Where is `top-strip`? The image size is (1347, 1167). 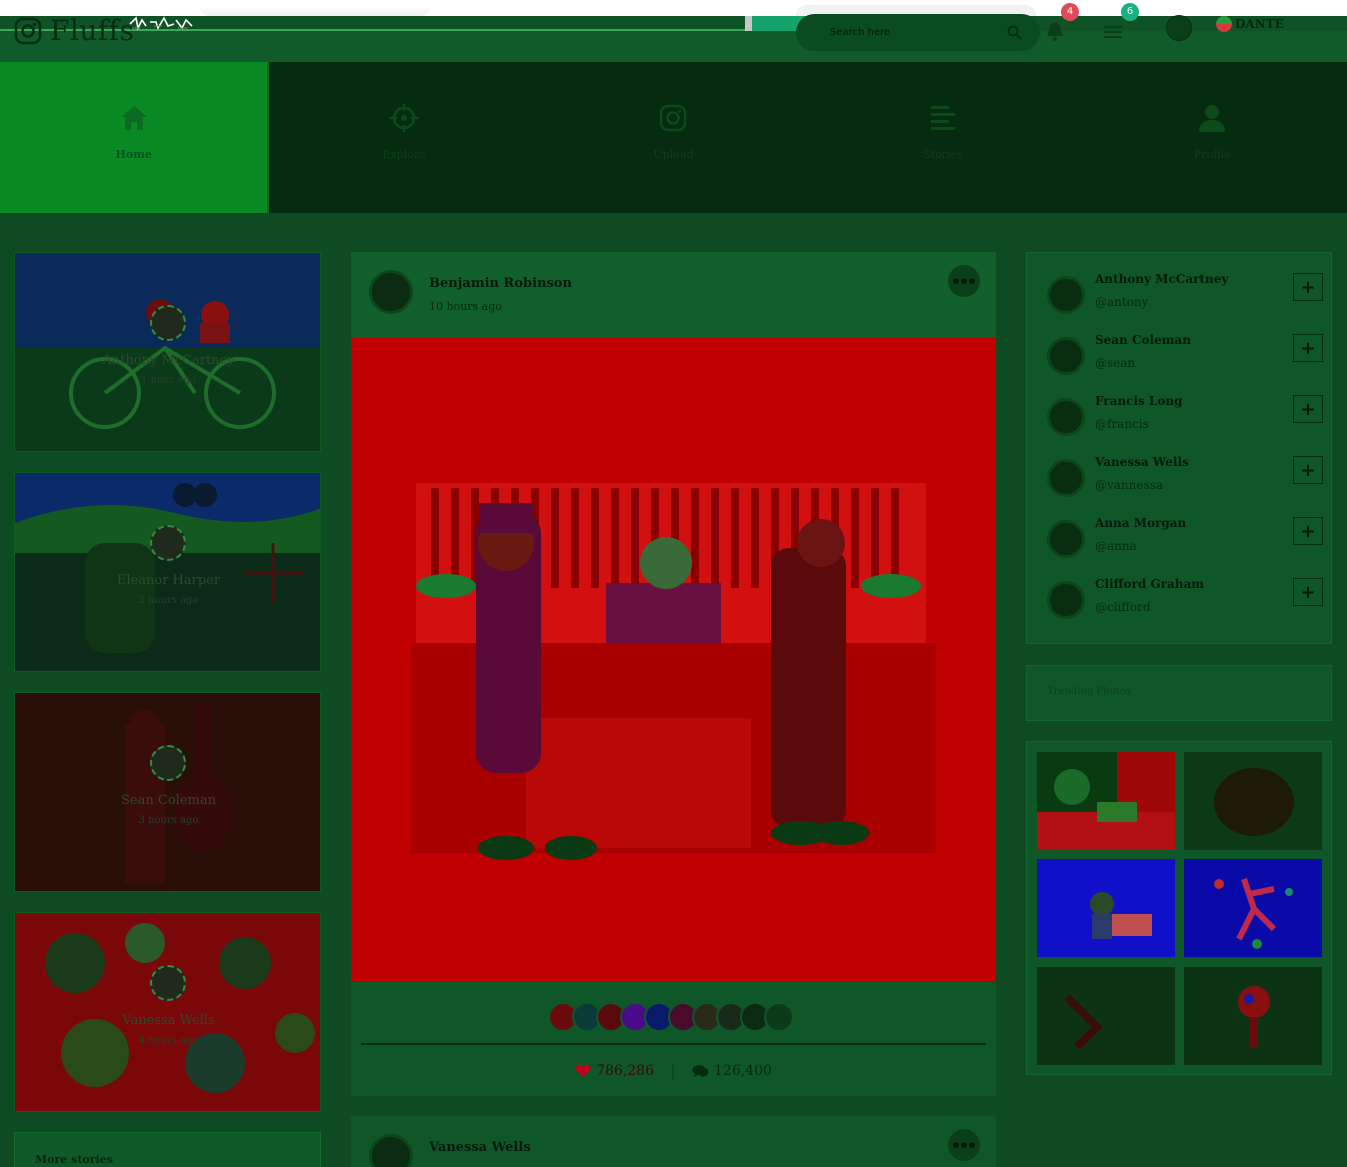 top-strip is located at coordinates (673, 15).